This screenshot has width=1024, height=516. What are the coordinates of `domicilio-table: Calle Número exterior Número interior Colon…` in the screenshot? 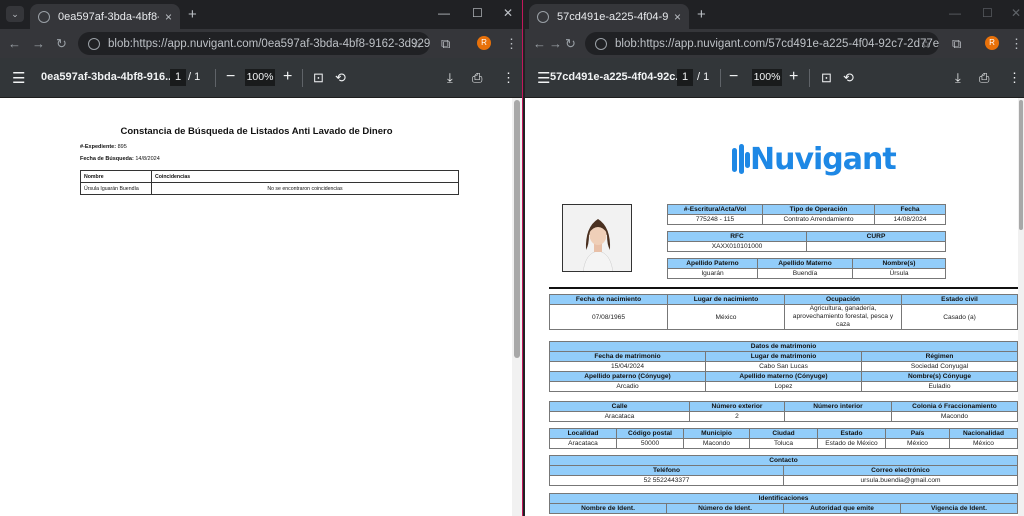 It's located at (783, 411).